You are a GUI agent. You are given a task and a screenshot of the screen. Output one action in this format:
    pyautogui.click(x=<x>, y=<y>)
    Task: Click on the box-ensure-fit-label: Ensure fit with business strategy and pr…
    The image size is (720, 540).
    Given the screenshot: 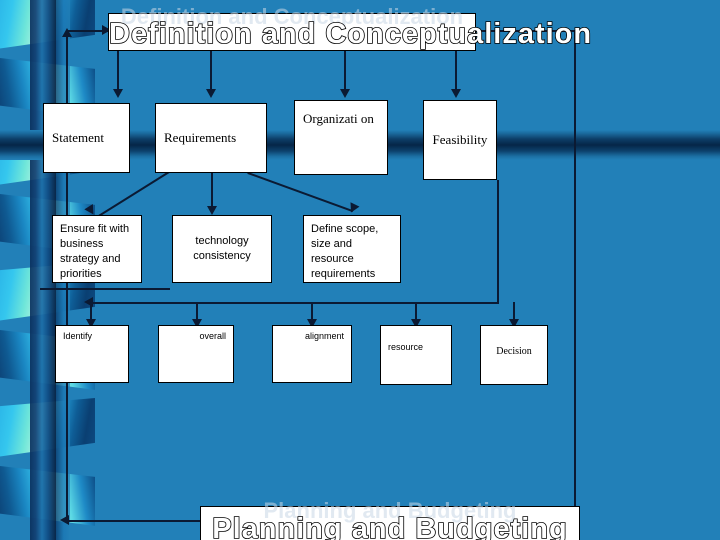 What is the action you would take?
    pyautogui.click(x=95, y=251)
    